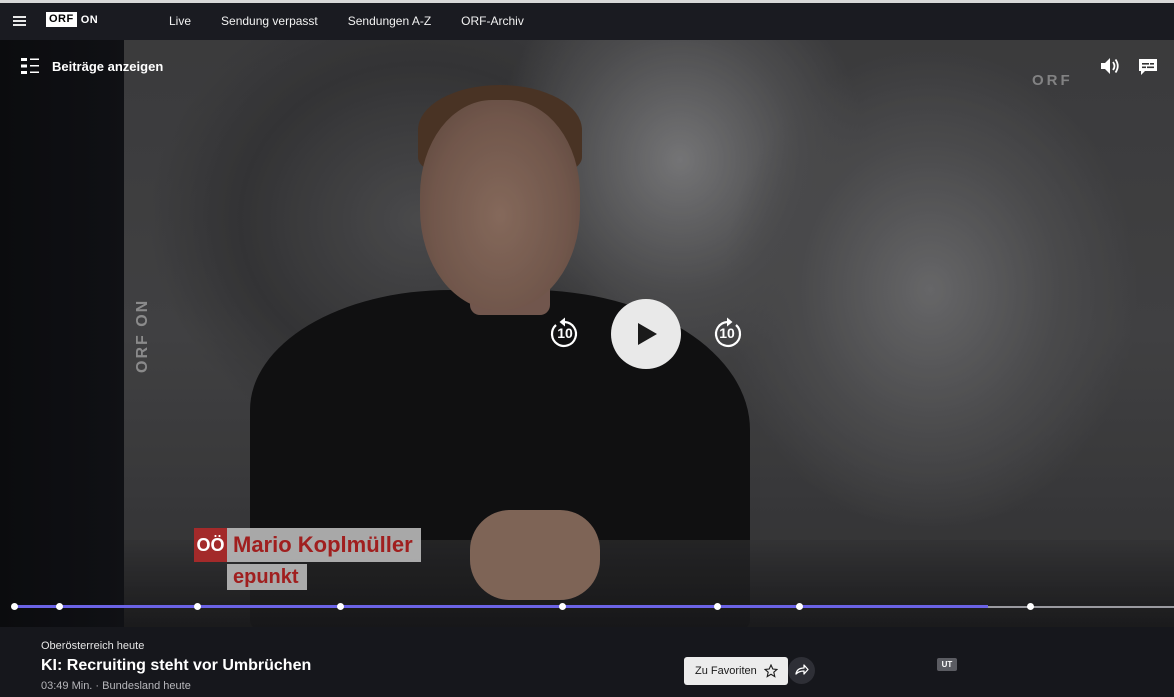 The image size is (1174, 697). Describe the element at coordinates (1148, 67) in the screenshot. I see `subtitles-icon` at that location.